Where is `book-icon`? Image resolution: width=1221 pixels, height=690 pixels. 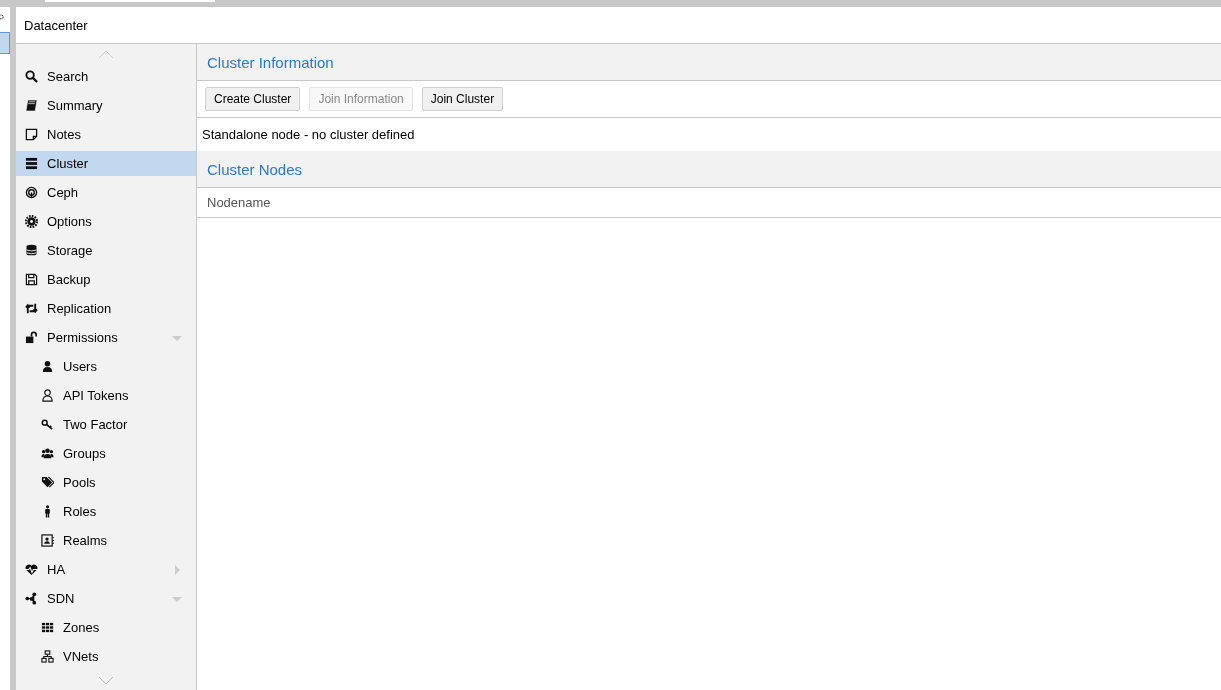
book-icon is located at coordinates (31, 105).